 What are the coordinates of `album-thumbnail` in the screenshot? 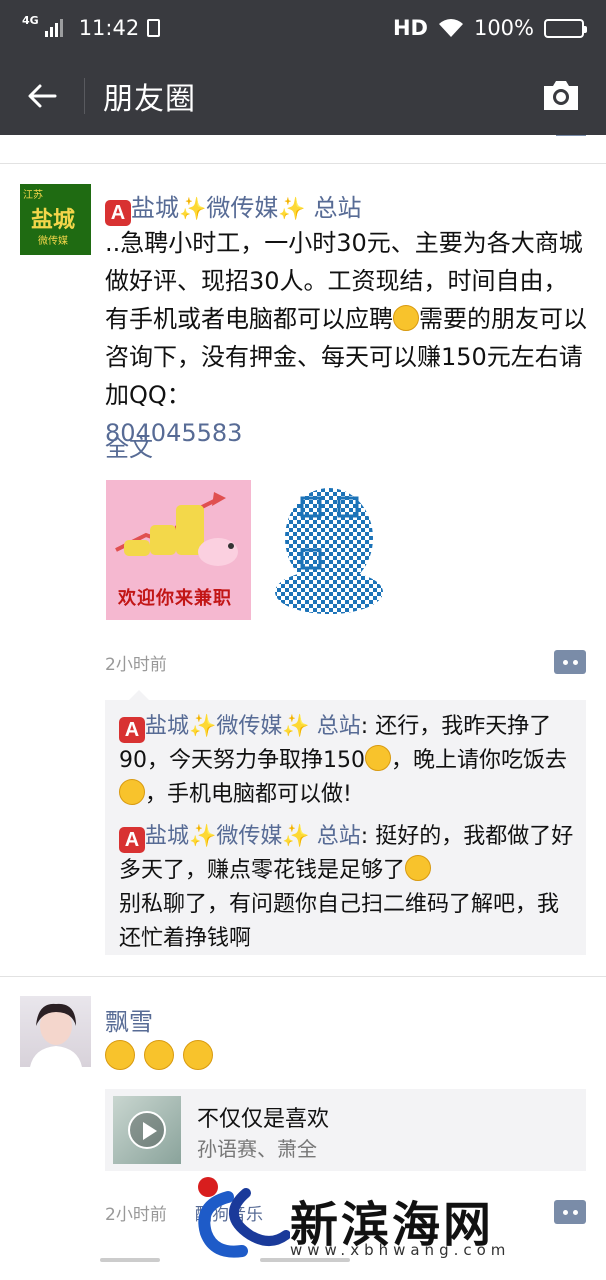 It's located at (147, 1130).